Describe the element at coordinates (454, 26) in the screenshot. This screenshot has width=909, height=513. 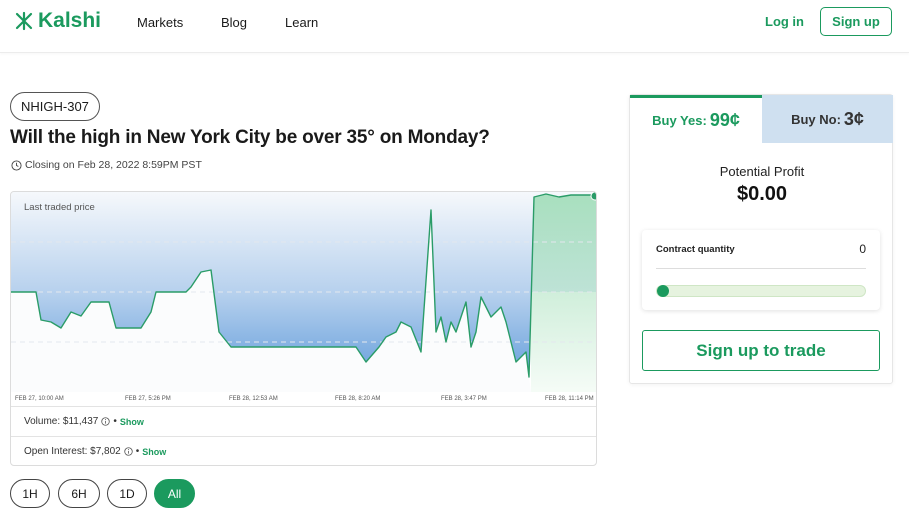
I see `top-nav: Kalshi Markets Blog Learn Log in Sign up` at that location.